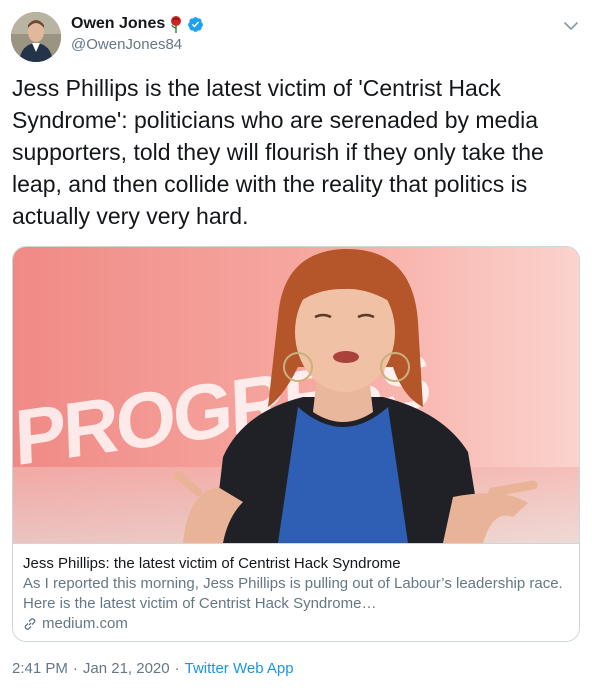 The image size is (592, 692). Describe the element at coordinates (40, 668) in the screenshot. I see `tweet-time: 2:41 PM` at that location.